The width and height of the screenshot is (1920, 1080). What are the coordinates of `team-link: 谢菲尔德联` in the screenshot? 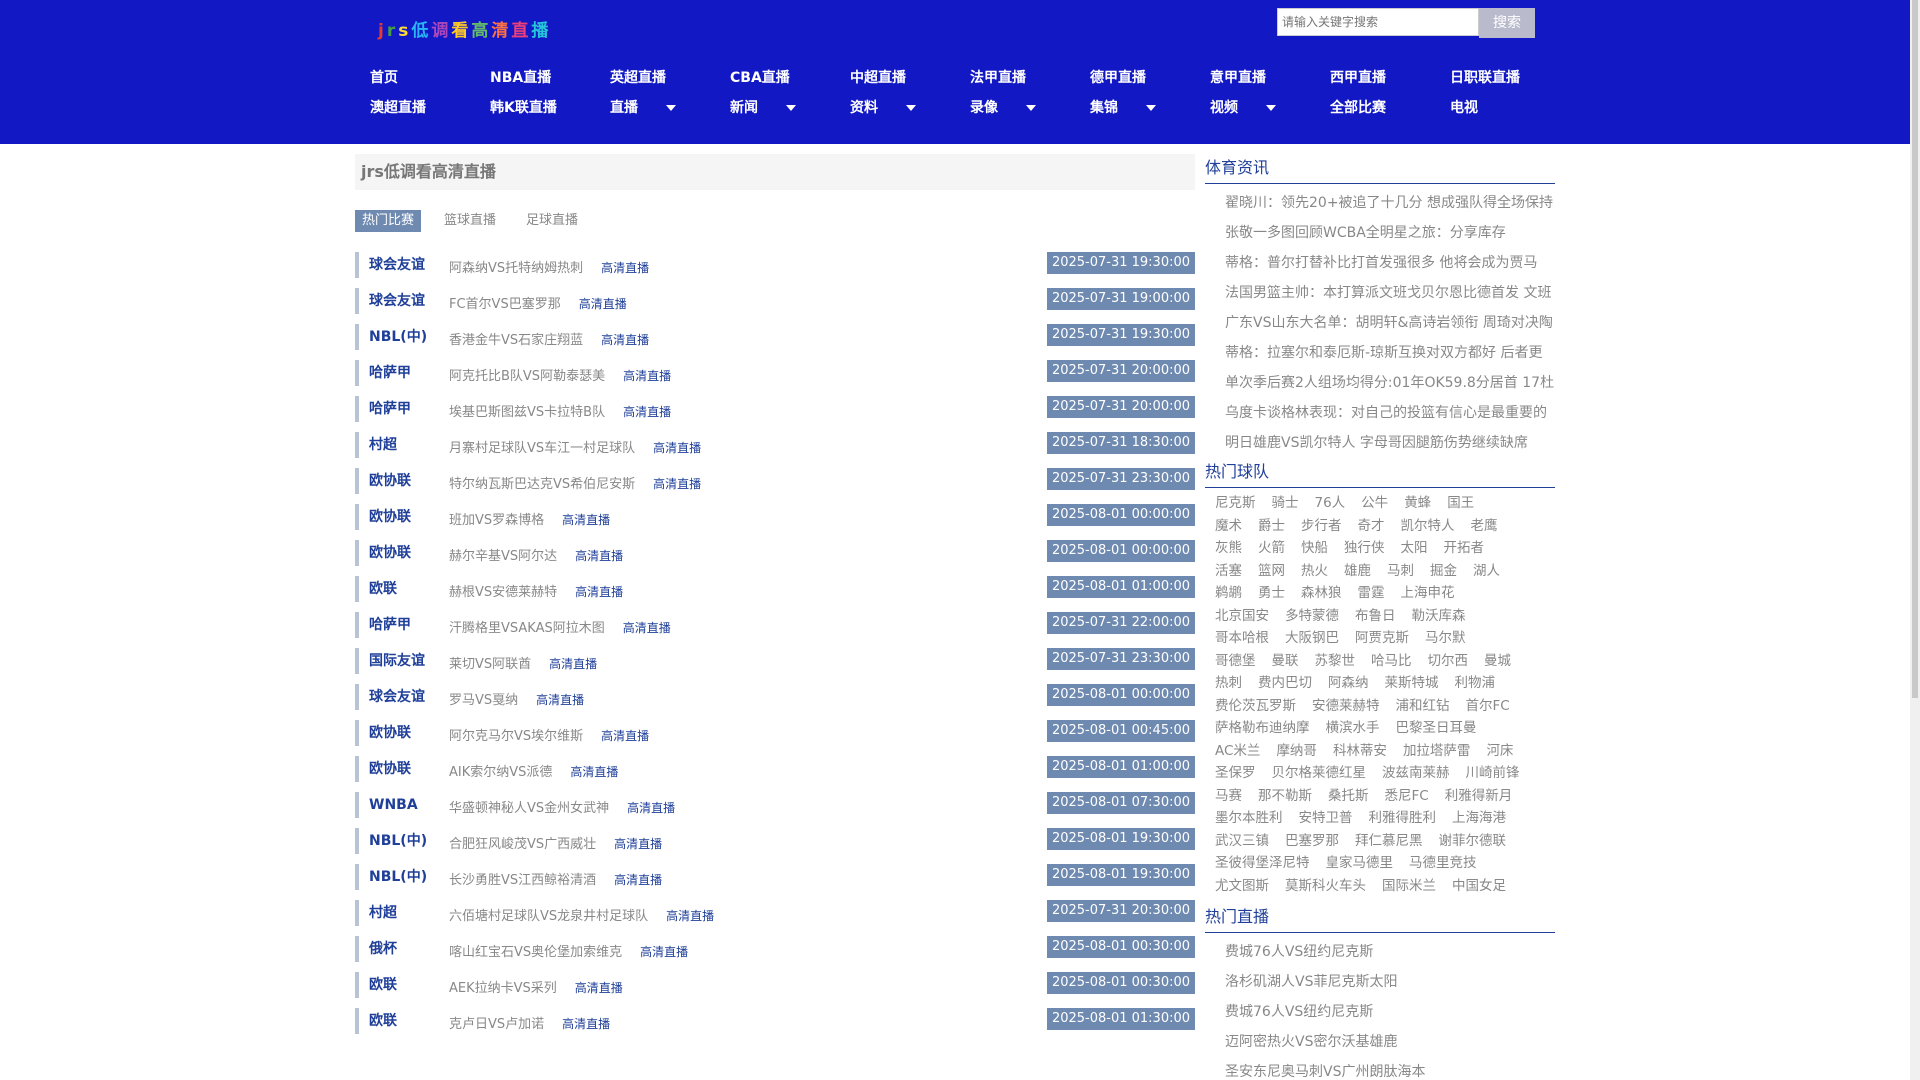 It's located at (1473, 841).